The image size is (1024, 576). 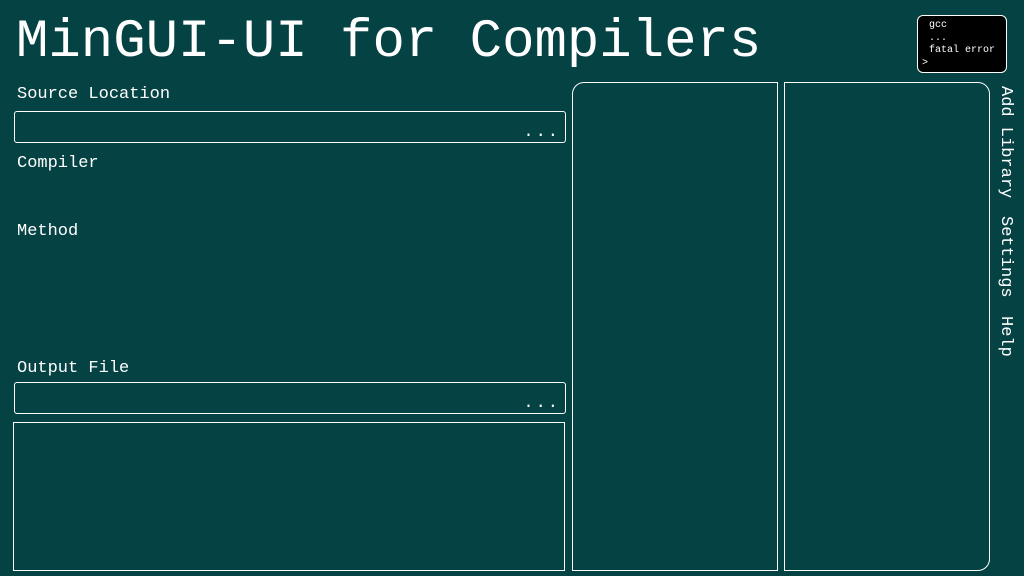 I want to click on output-file-label: Output File, so click(x=73, y=368).